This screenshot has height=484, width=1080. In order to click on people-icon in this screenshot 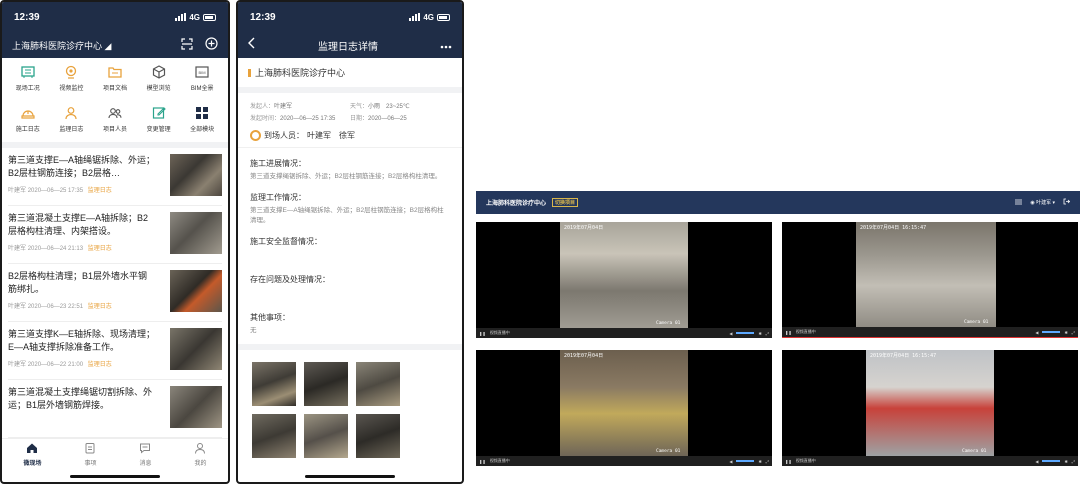, I will do `click(115, 113)`.